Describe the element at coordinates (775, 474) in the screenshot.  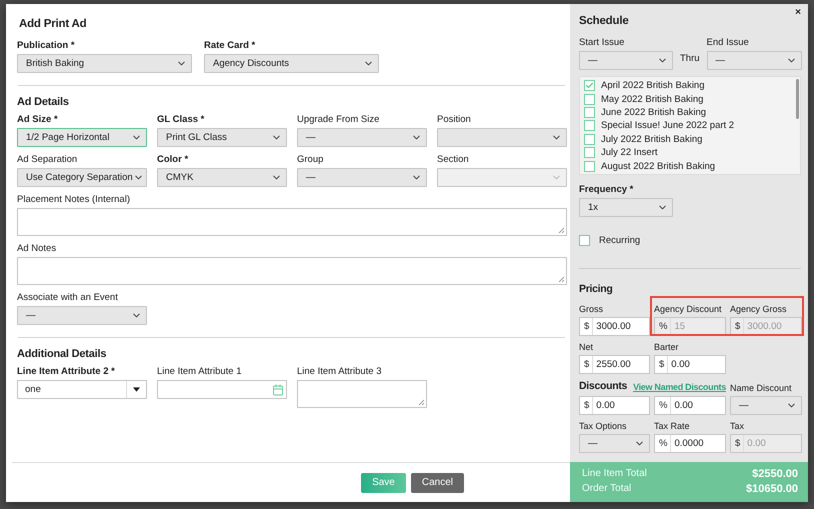
I see `total-value: $2550.00` at that location.